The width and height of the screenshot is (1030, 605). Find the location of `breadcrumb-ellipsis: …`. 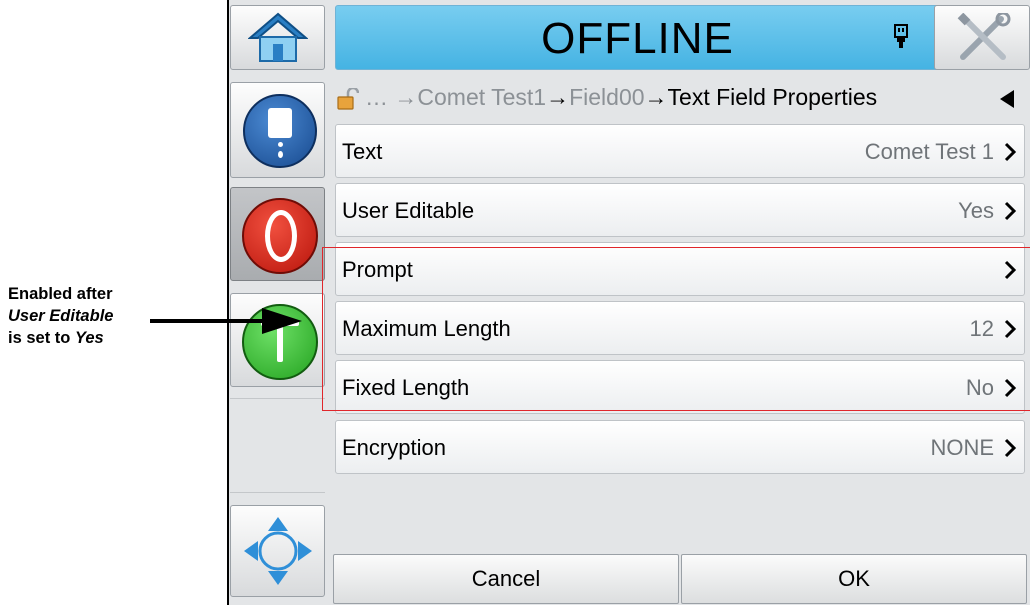

breadcrumb-ellipsis: … is located at coordinates (376, 97).